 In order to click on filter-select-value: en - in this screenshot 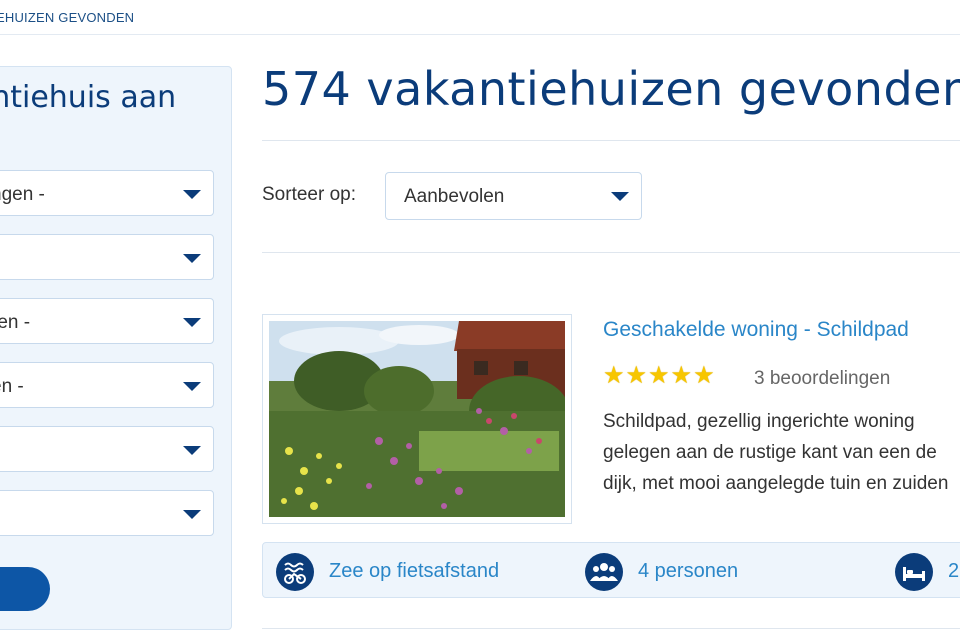, I will do `click(12, 386)`.